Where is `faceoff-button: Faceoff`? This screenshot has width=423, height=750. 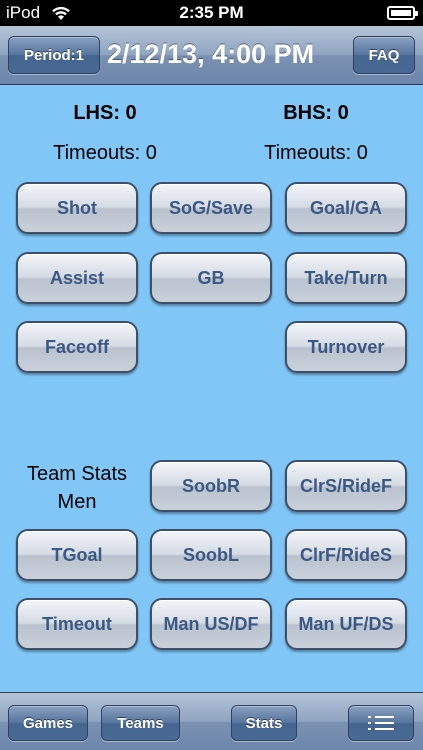
faceoff-button: Faceoff is located at coordinates (77, 347).